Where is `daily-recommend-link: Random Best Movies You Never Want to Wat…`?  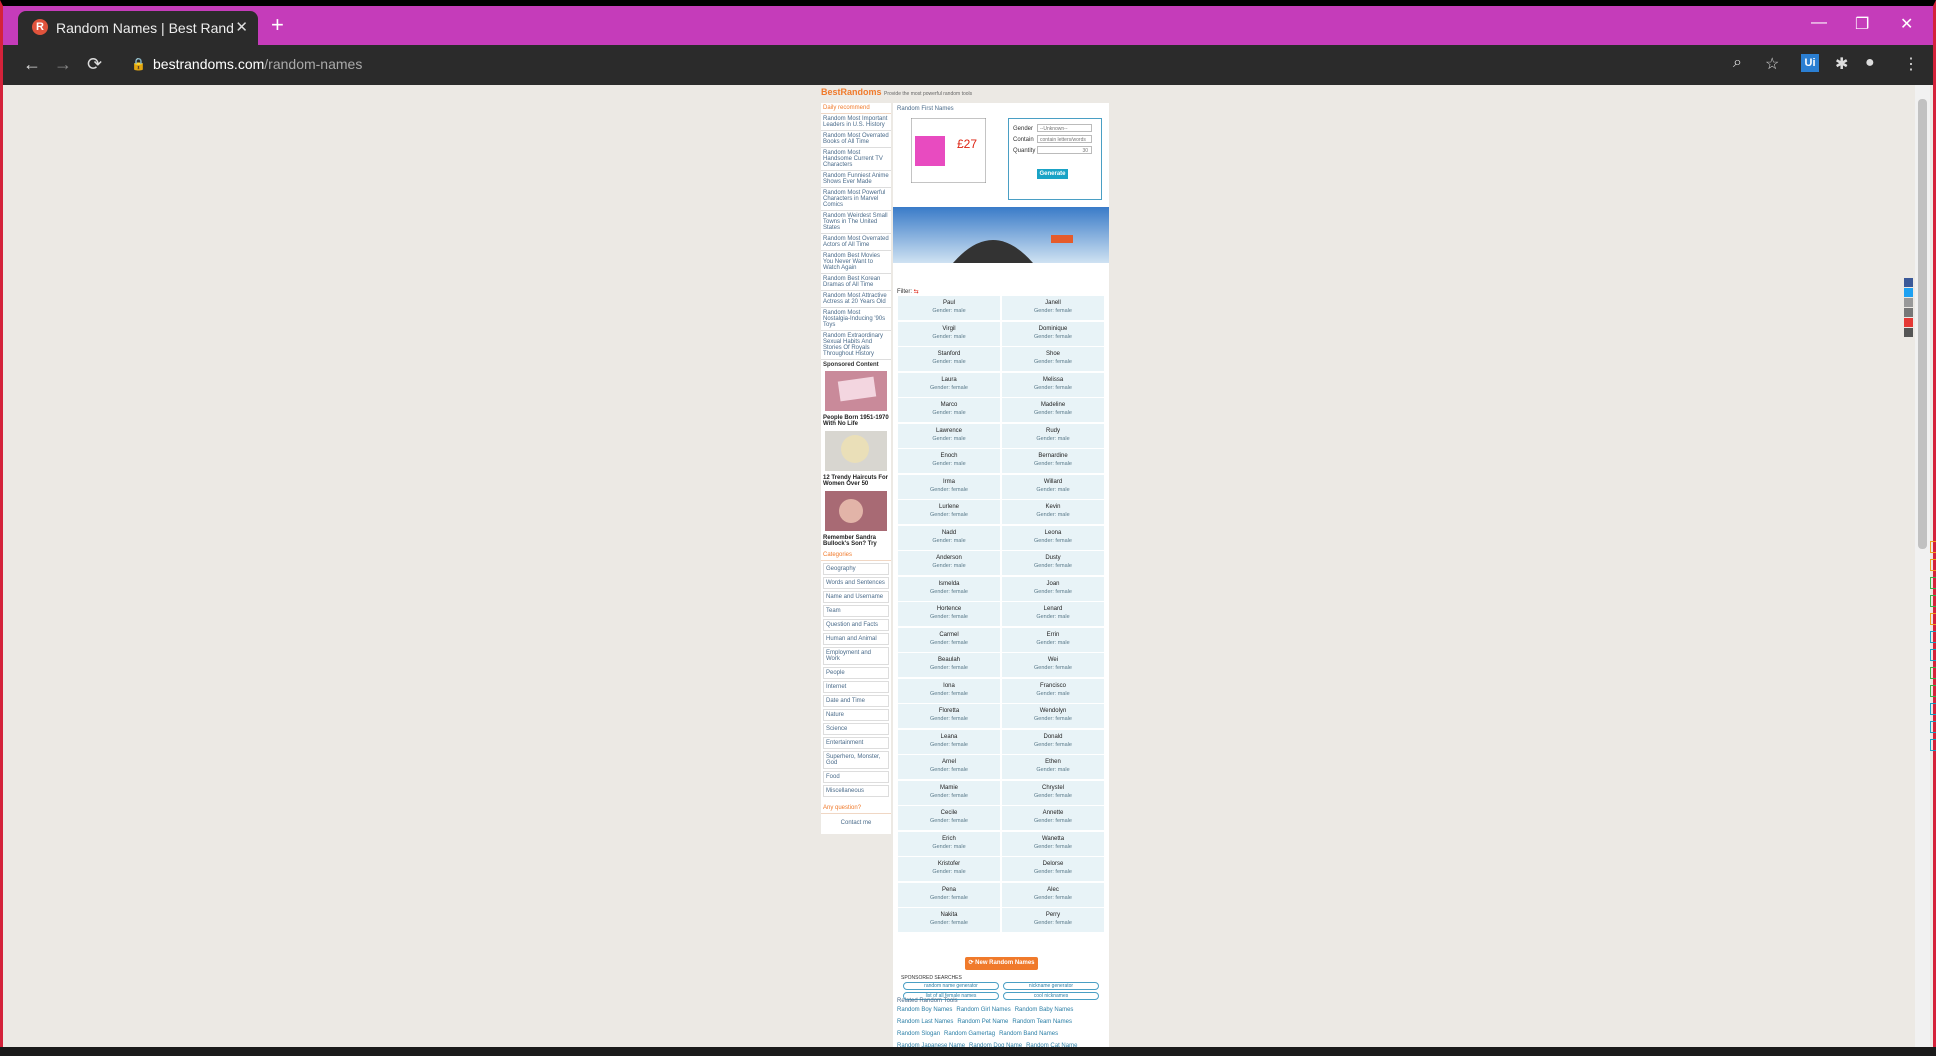 daily-recommend-link: Random Best Movies You Never Want to Wat… is located at coordinates (856, 262).